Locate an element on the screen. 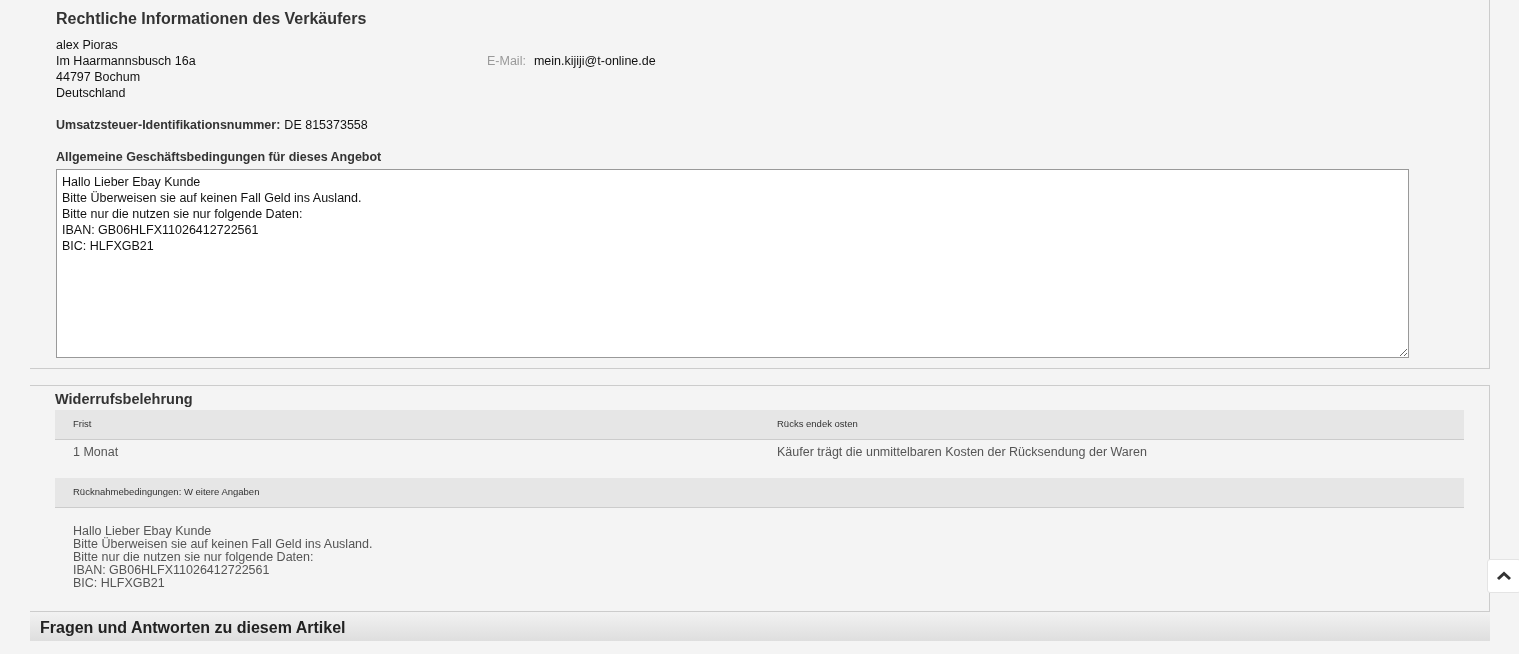 This screenshot has width=1519, height=654. scroll-to-top-button is located at coordinates (1503, 576).